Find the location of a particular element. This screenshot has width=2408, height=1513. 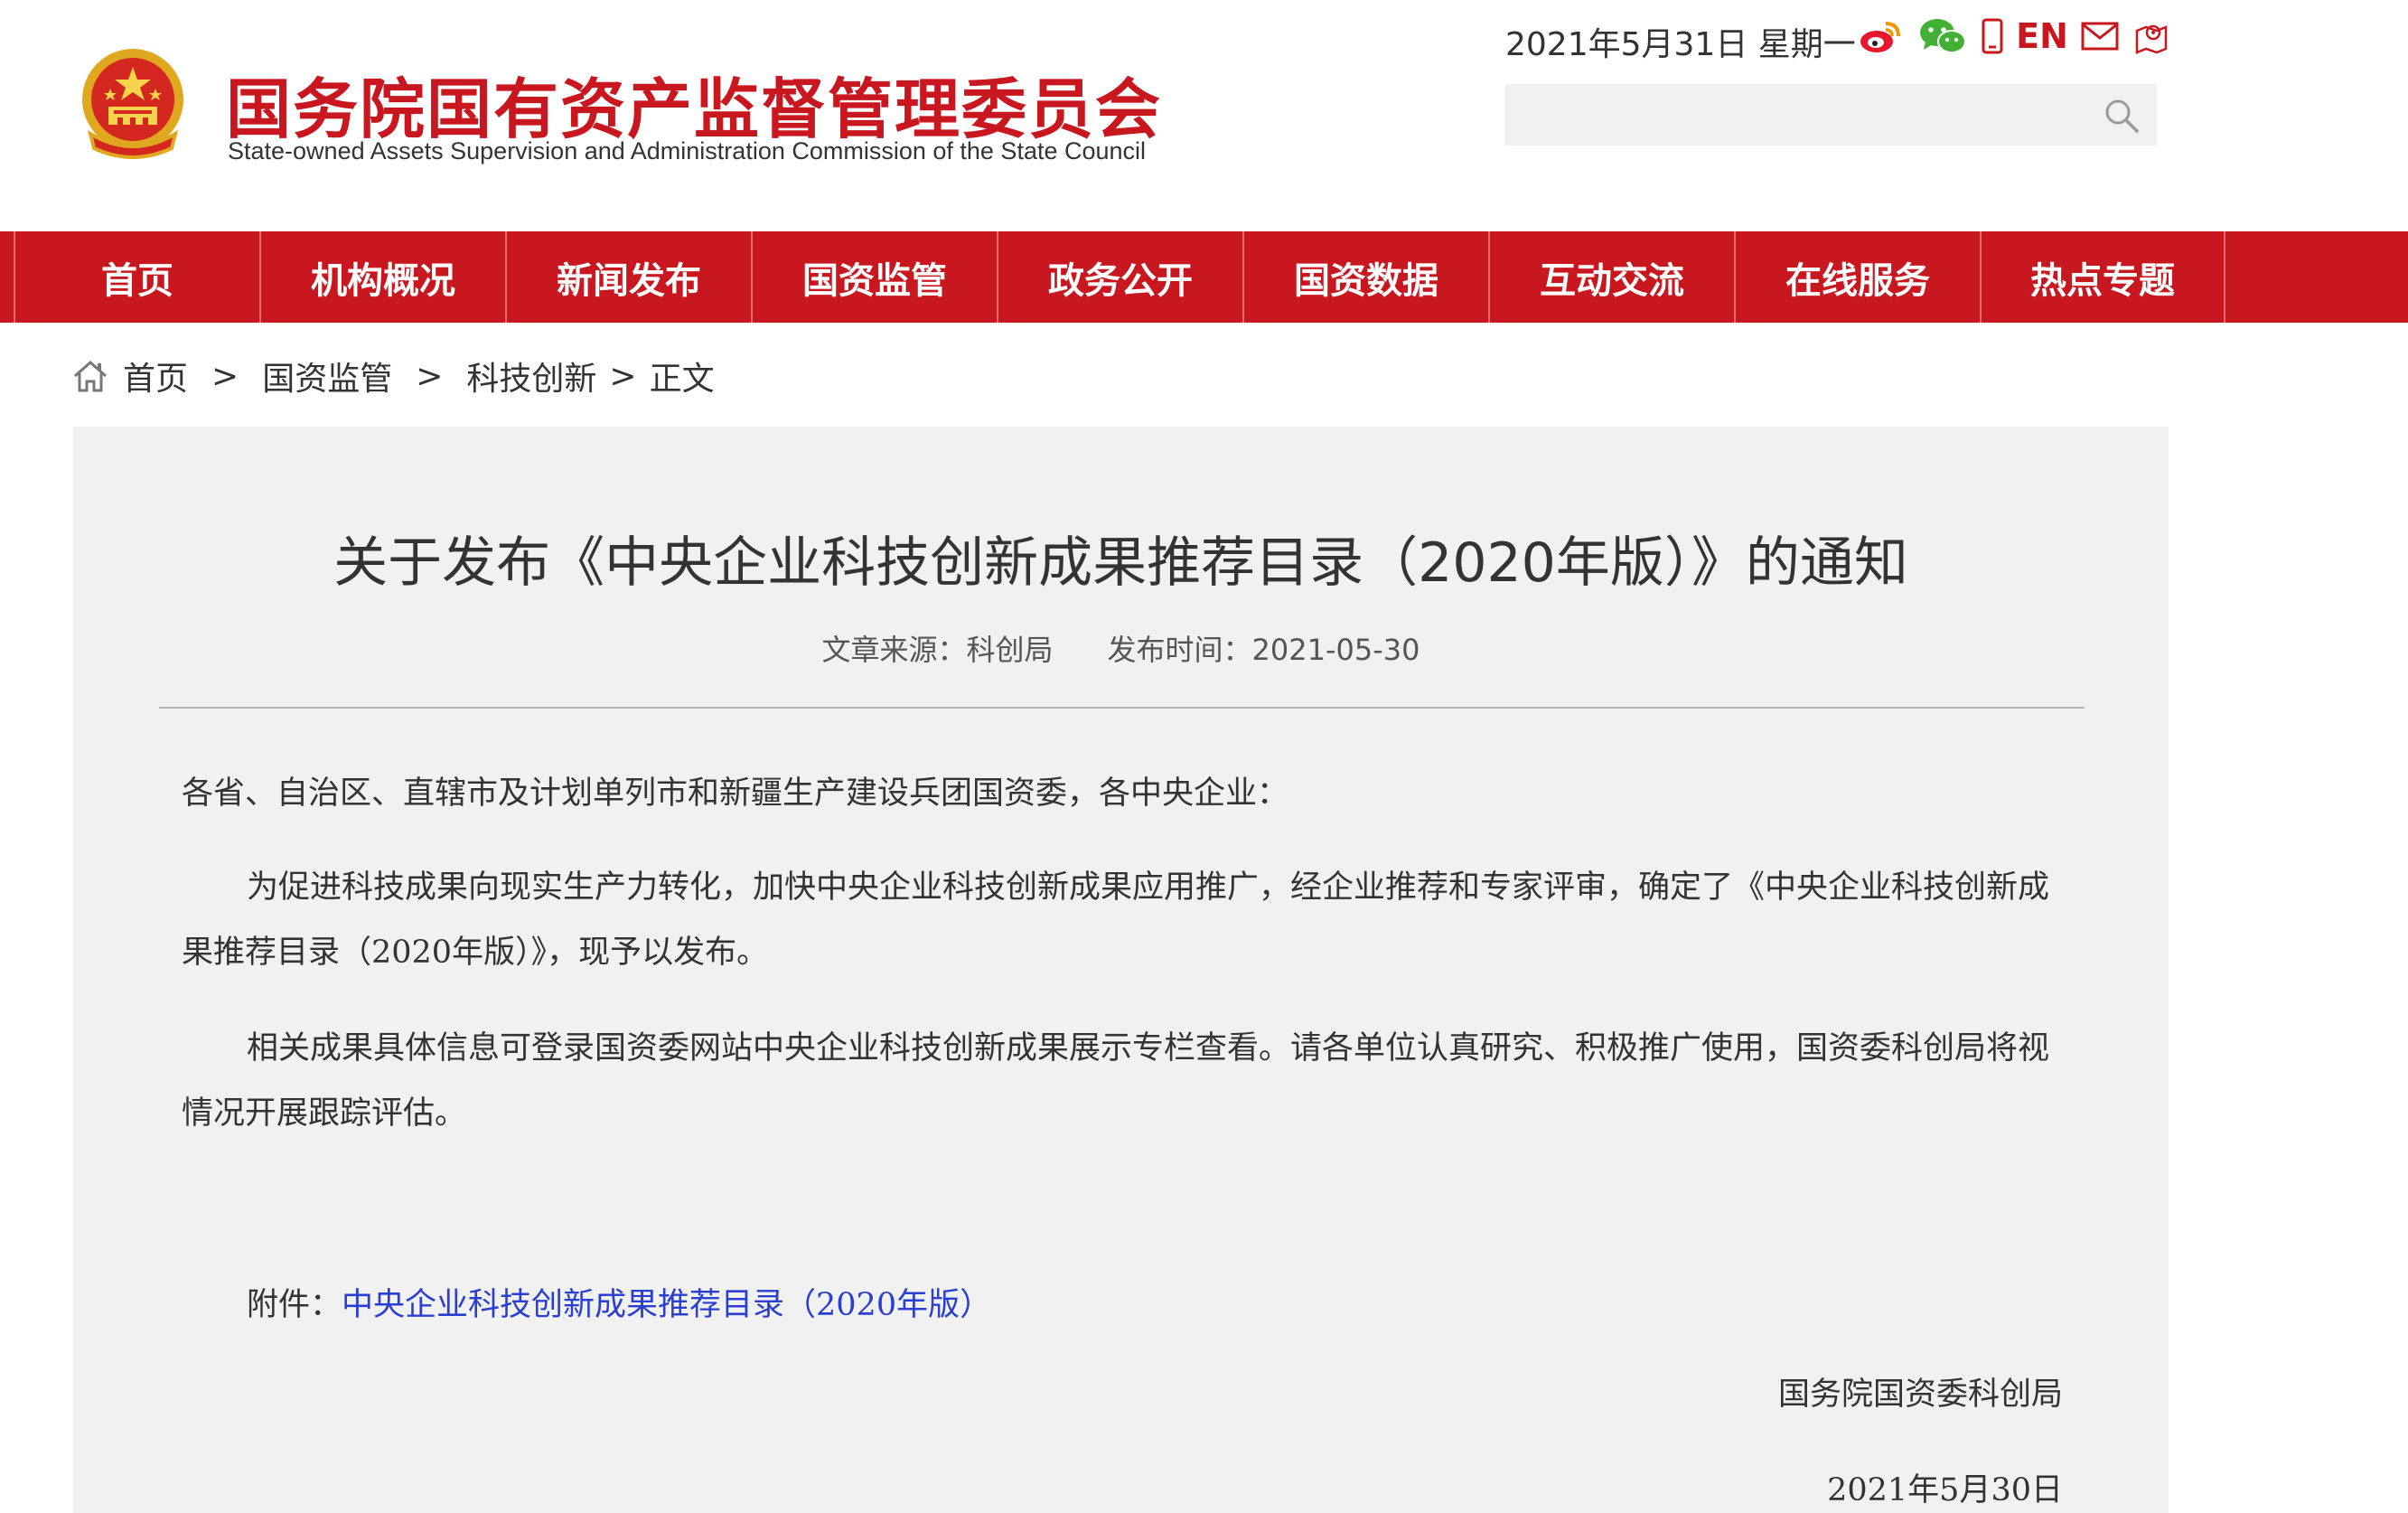

search-icon is located at coordinates (2122, 116).